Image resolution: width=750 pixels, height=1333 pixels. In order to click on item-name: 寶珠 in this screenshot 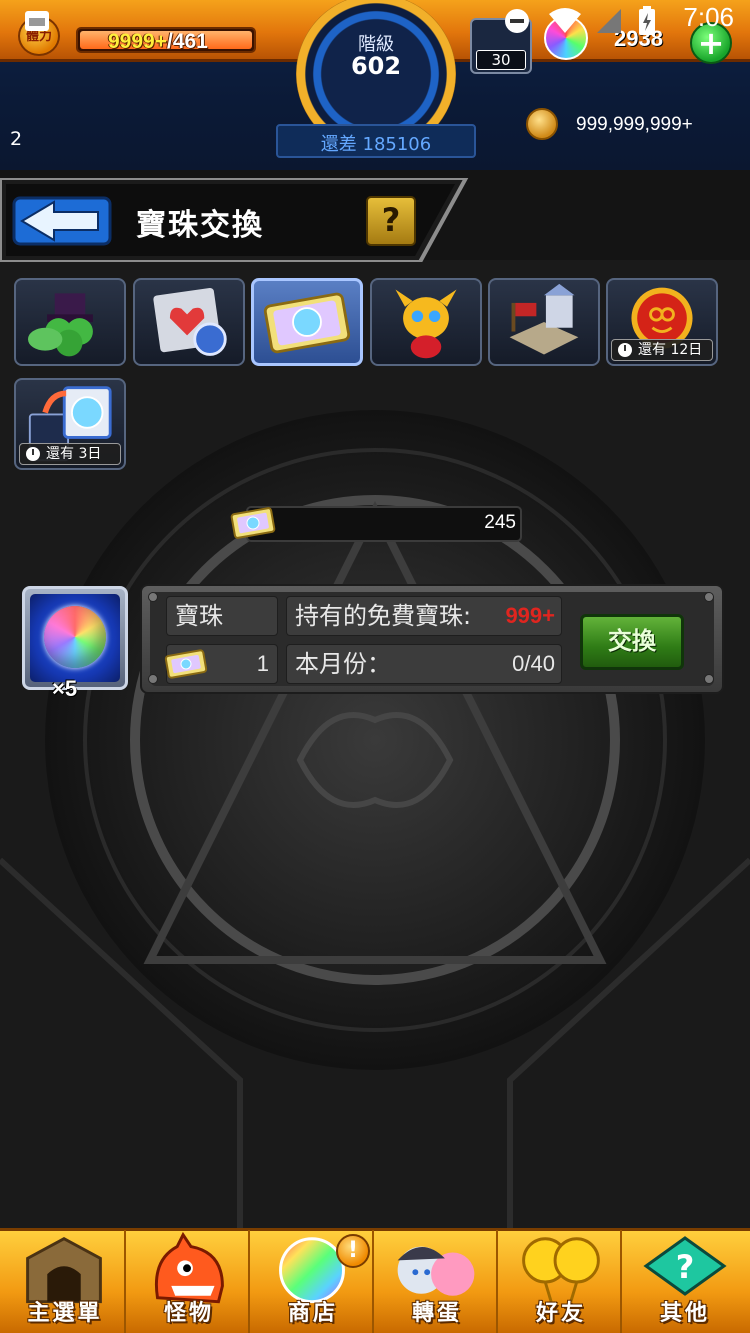, I will do `click(199, 616)`.